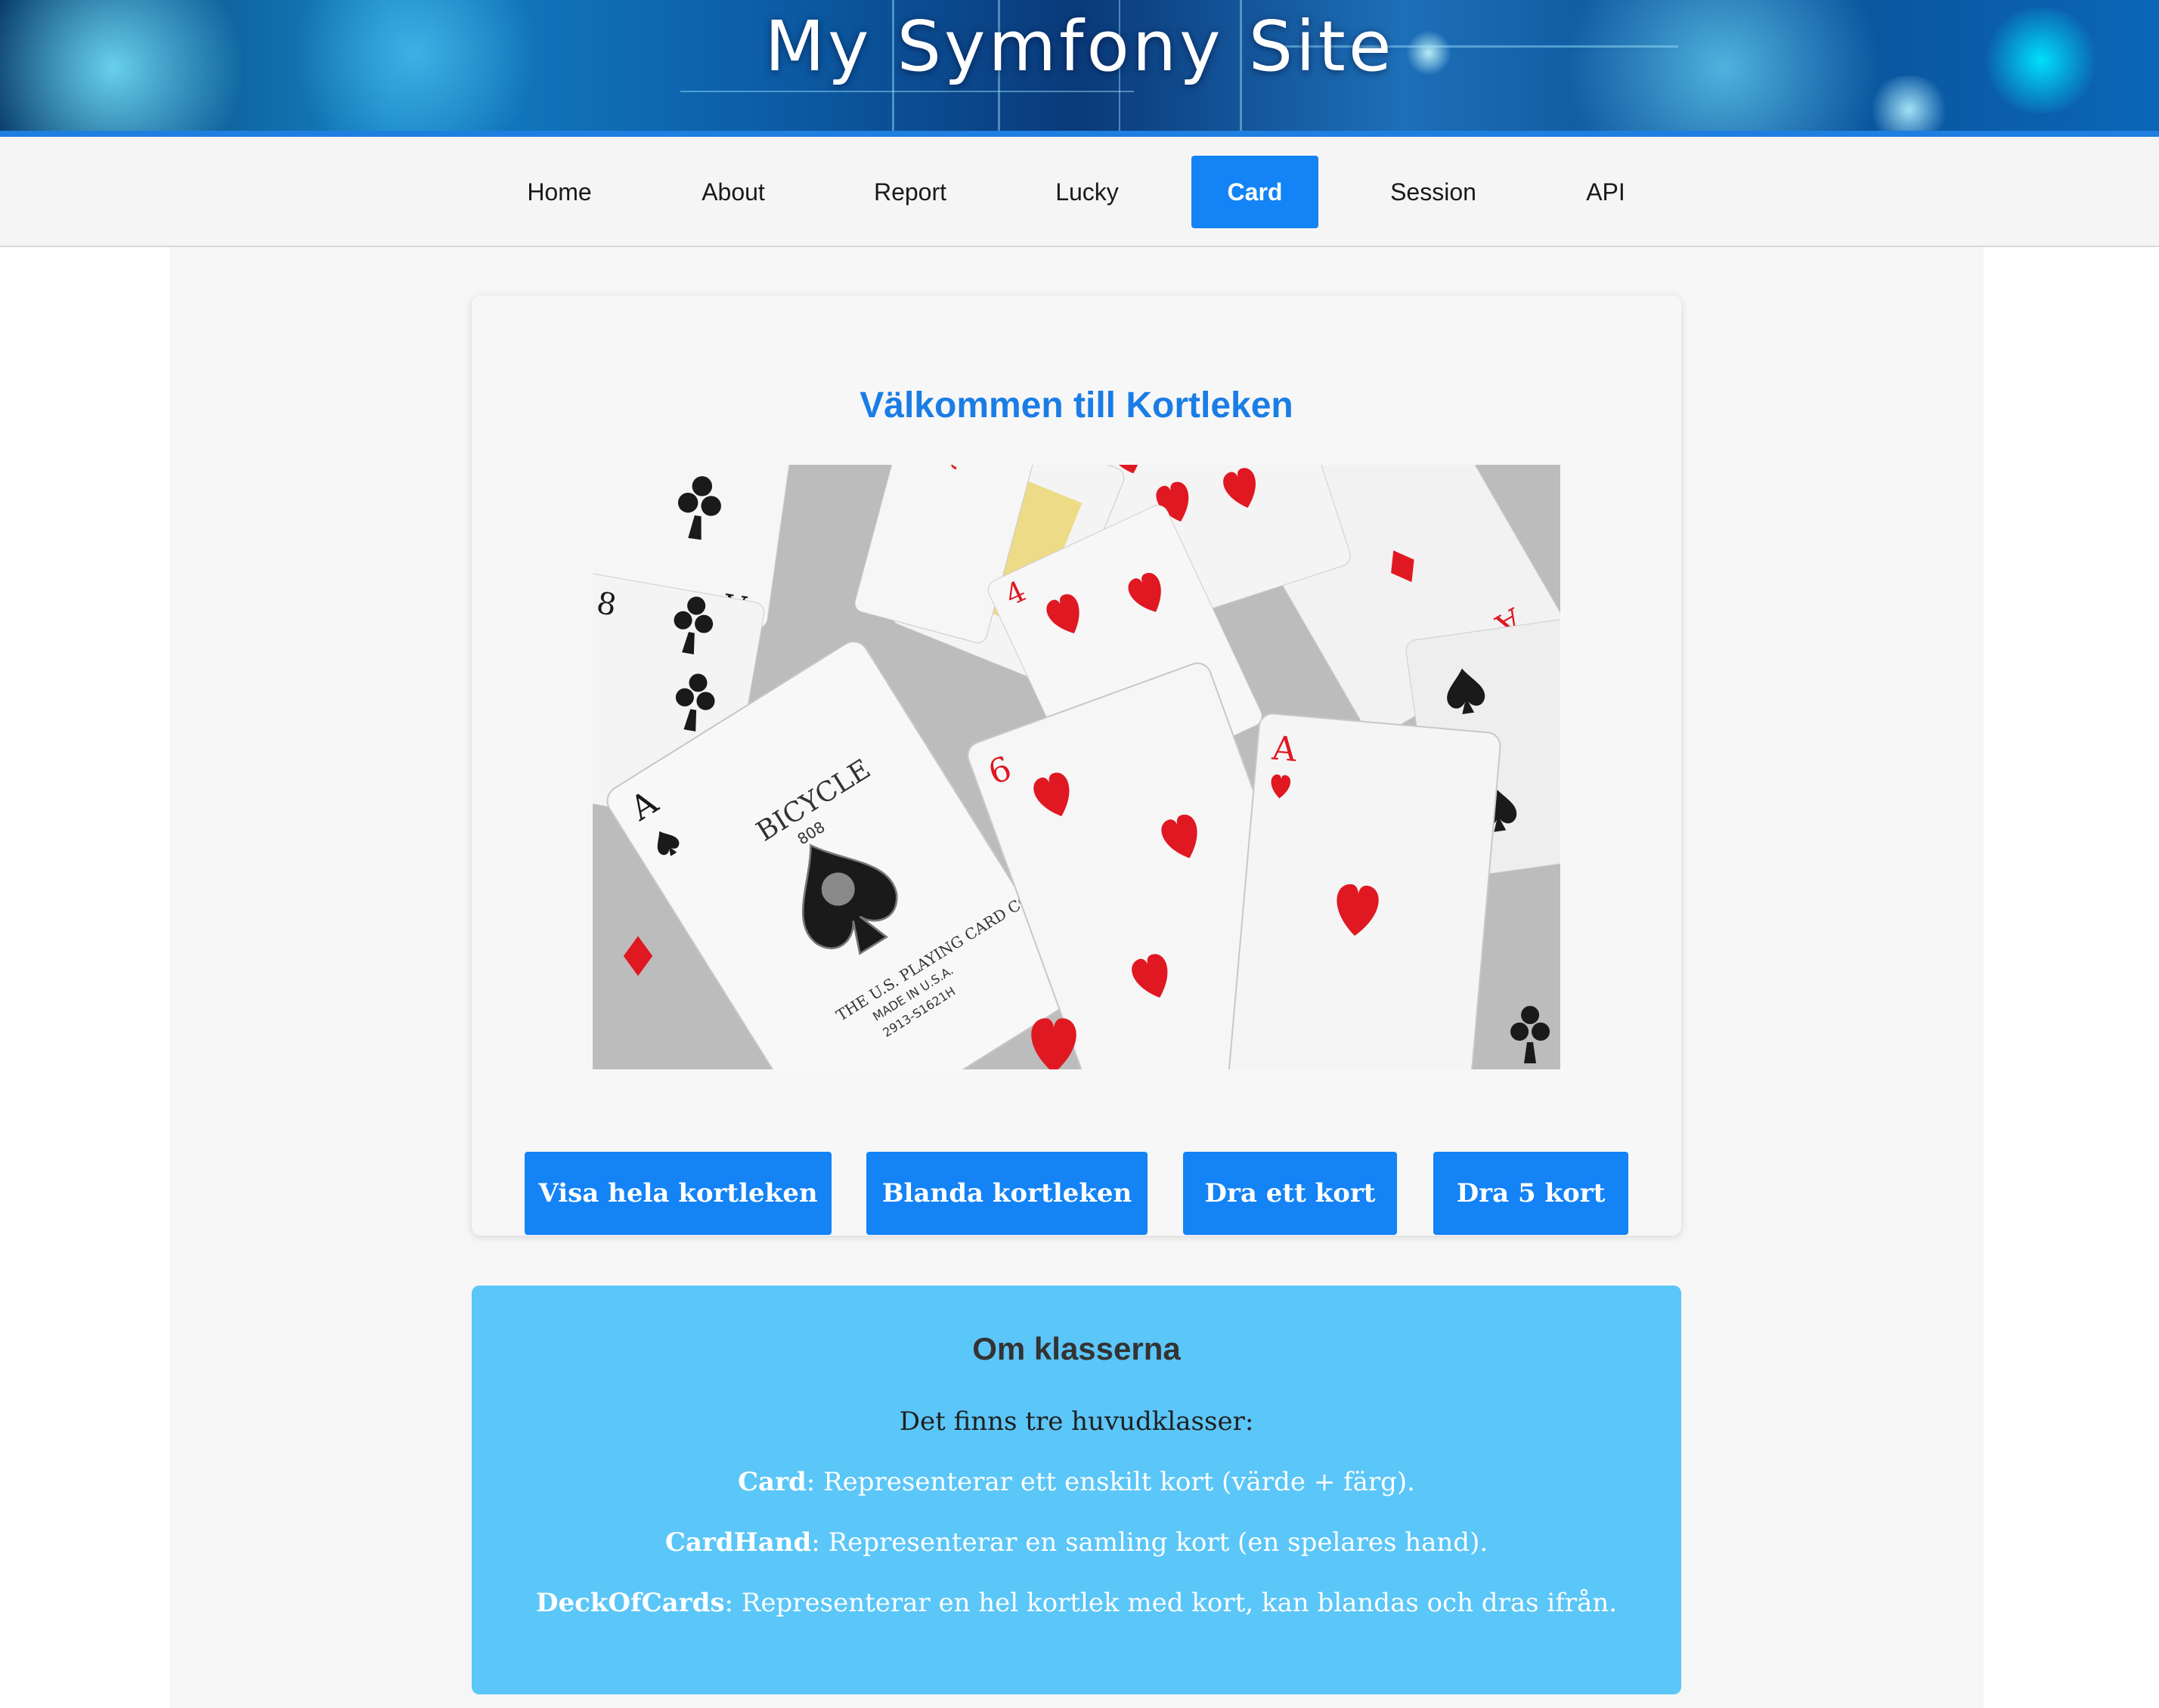 This screenshot has width=2159, height=1708. What do you see at coordinates (679, 1193) in the screenshot?
I see `show-deck-button: Visa hela kortleken` at bounding box center [679, 1193].